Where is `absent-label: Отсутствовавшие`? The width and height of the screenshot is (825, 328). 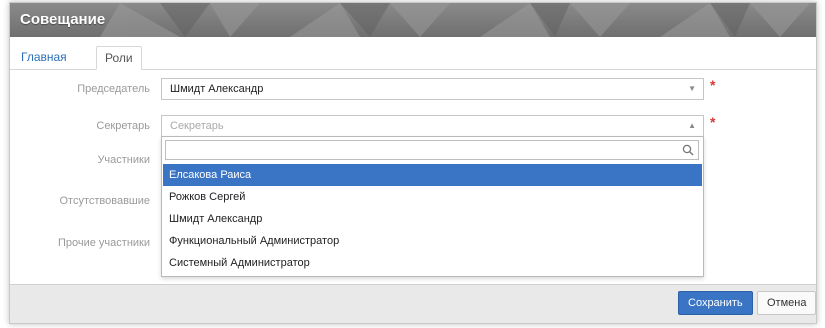
absent-label: Отсутствовавшие is located at coordinates (104, 201).